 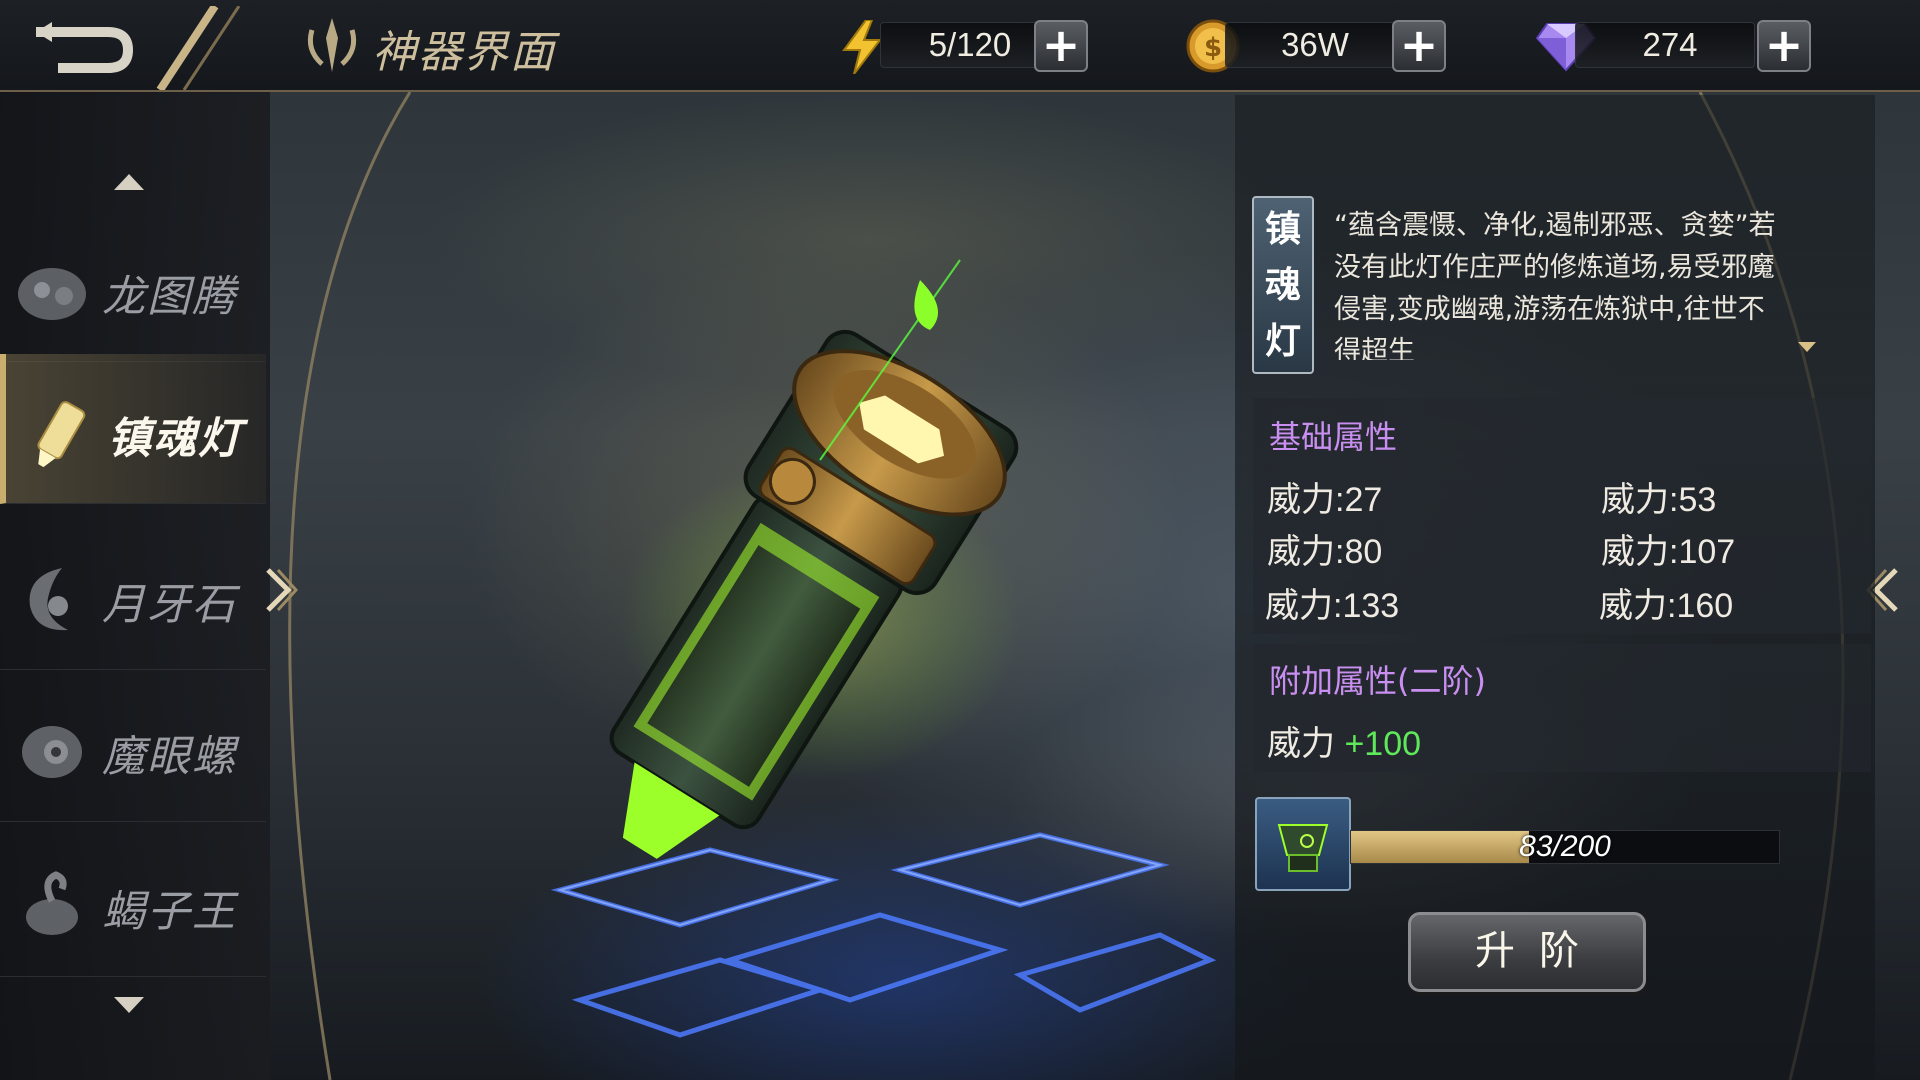 What do you see at coordinates (1325, 500) in the screenshot?
I see `base-stat: 威力:27` at bounding box center [1325, 500].